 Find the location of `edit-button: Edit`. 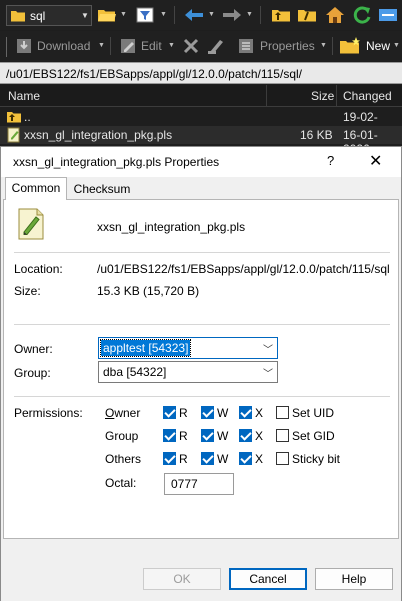

edit-button: Edit is located at coordinates (151, 46).